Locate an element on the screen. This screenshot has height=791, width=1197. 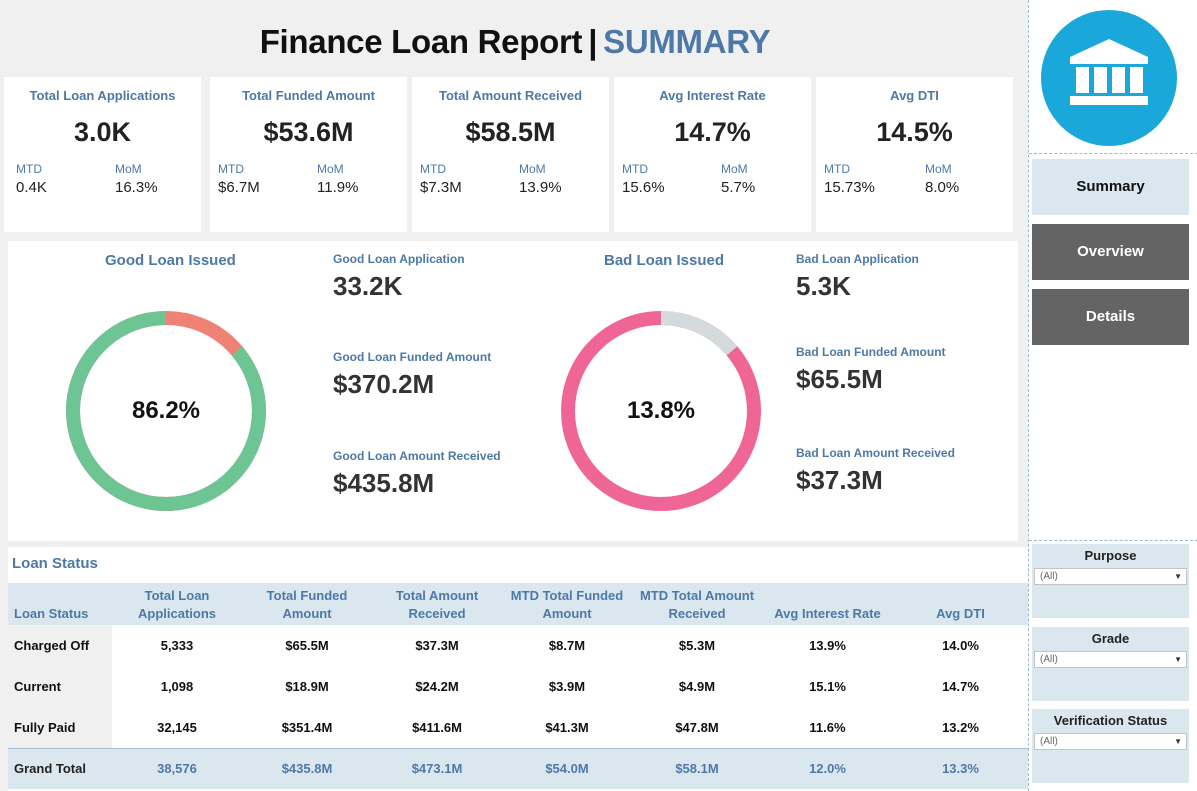
filter-title: Purpose is located at coordinates (1110, 555).